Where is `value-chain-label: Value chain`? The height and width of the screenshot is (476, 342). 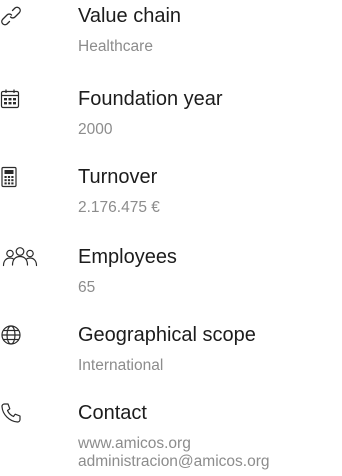
value-chain-label: Value chain is located at coordinates (130, 16).